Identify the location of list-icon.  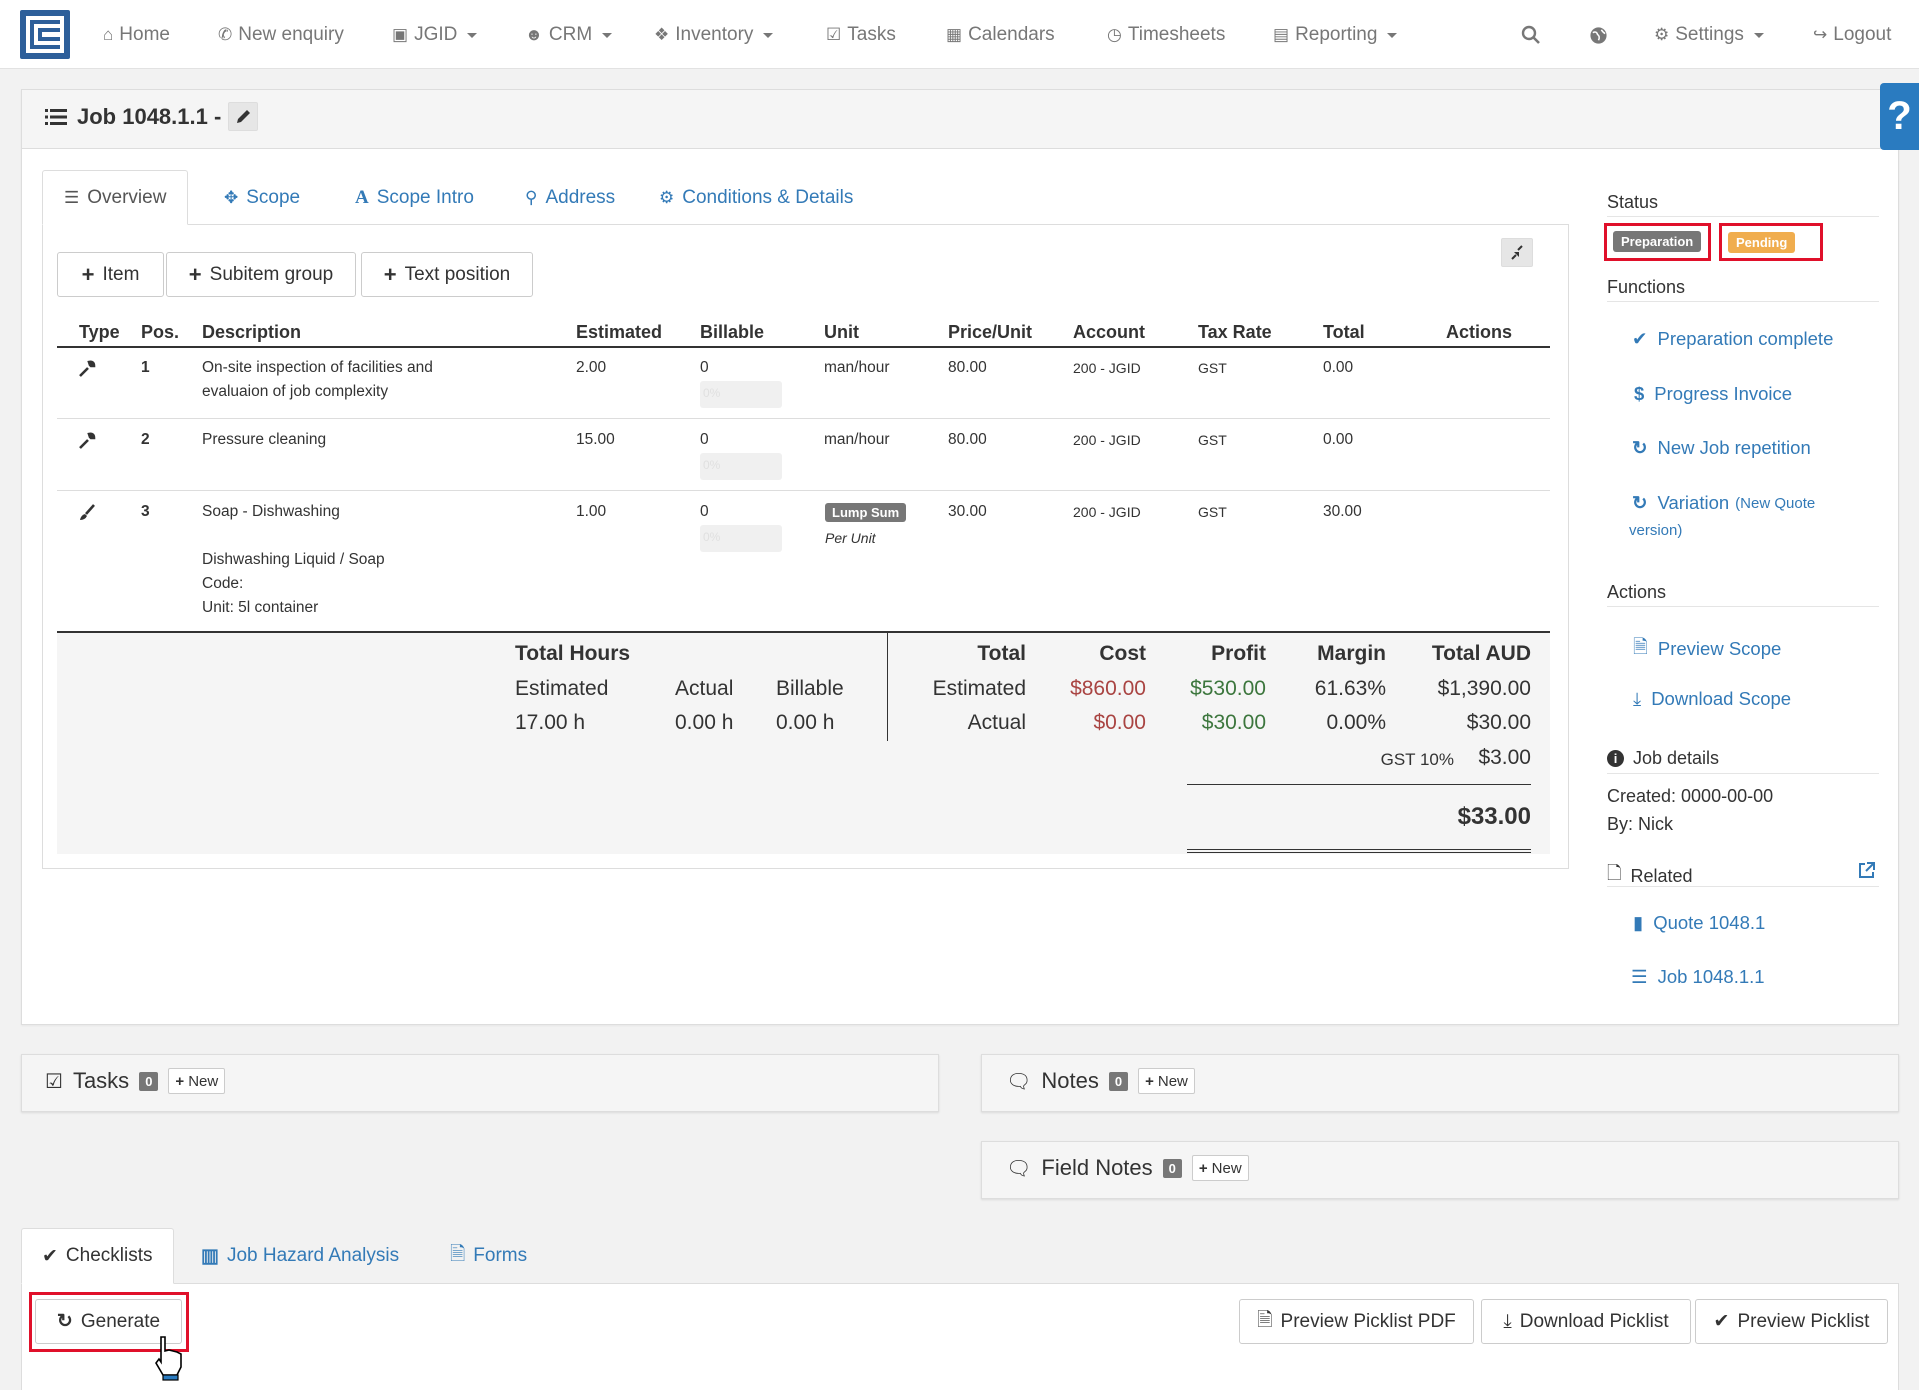
(56, 117).